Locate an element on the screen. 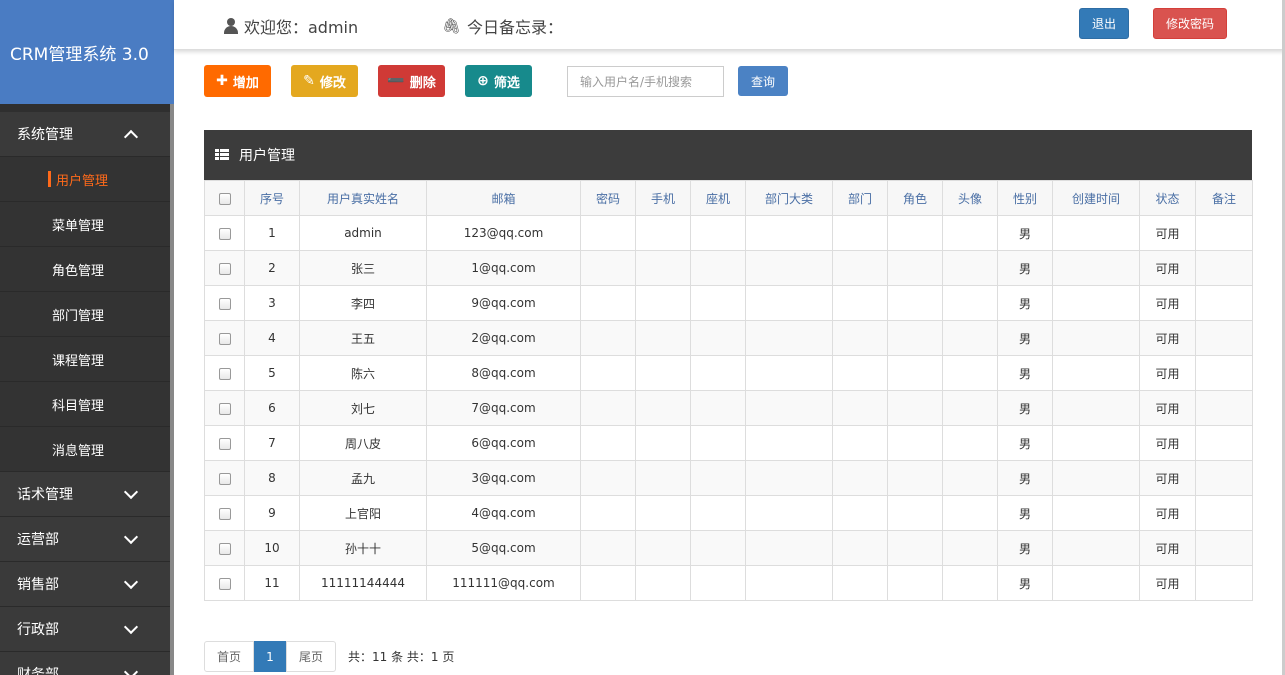  current-page-button: 1 is located at coordinates (270, 656).